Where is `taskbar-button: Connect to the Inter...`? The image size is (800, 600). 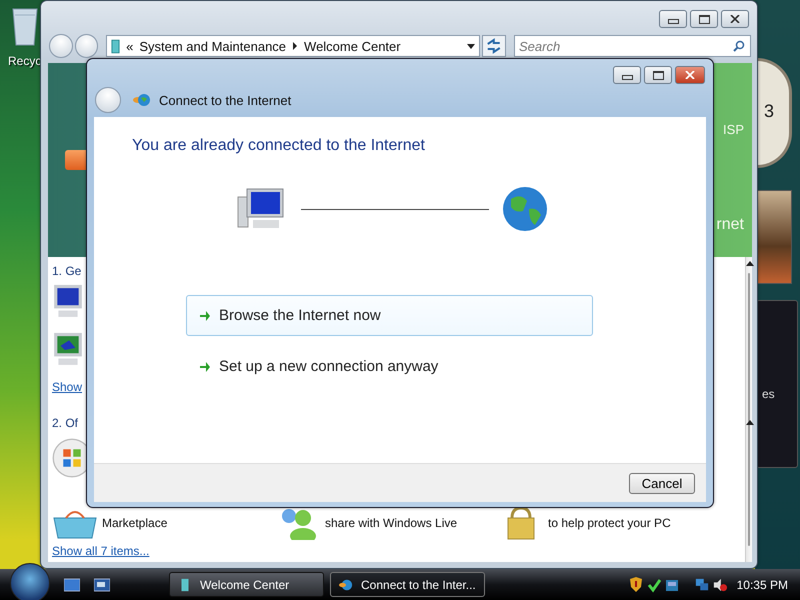
taskbar-button: Connect to the Inter... is located at coordinates (407, 584).